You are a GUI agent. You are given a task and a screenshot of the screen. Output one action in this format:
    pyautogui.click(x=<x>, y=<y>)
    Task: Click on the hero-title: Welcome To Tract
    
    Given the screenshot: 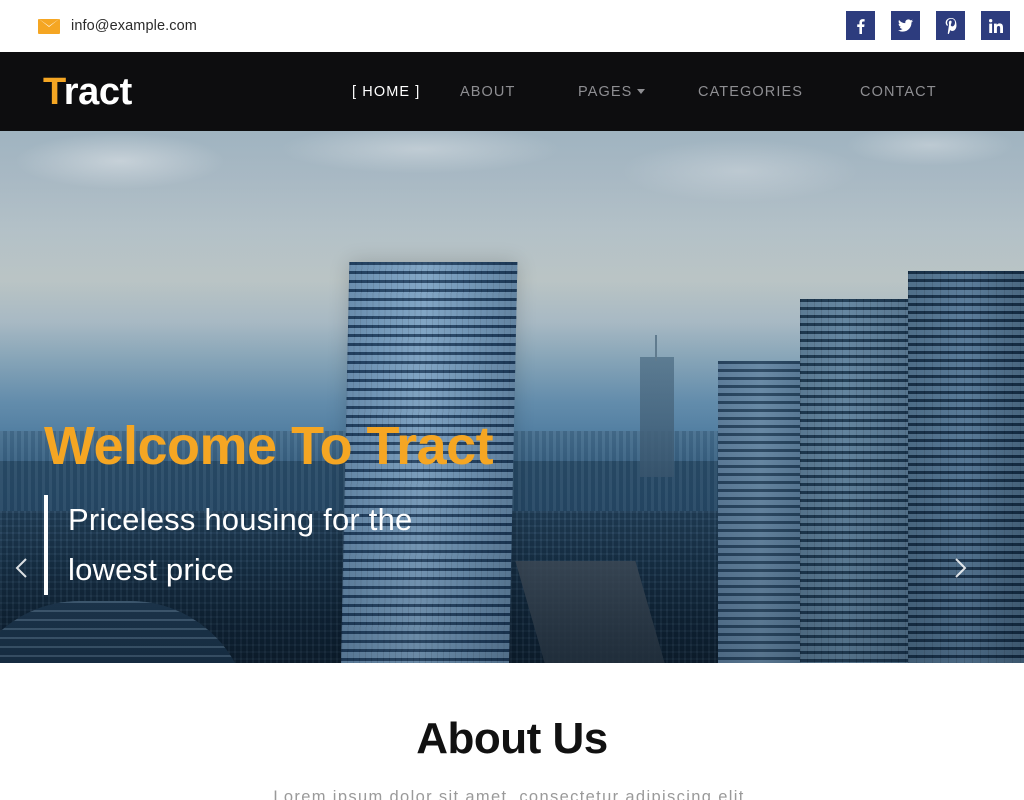 What is the action you would take?
    pyautogui.click(x=269, y=446)
    